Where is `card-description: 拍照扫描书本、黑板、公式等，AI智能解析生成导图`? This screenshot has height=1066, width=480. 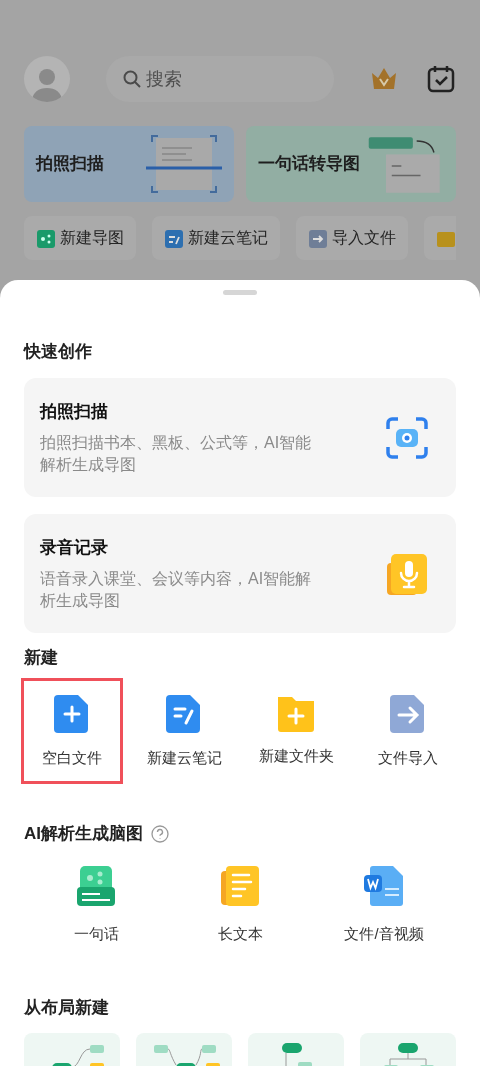
card-description: 拍照扫描书本、黑板、公式等，AI智能解析生成导图 is located at coordinates (176, 454).